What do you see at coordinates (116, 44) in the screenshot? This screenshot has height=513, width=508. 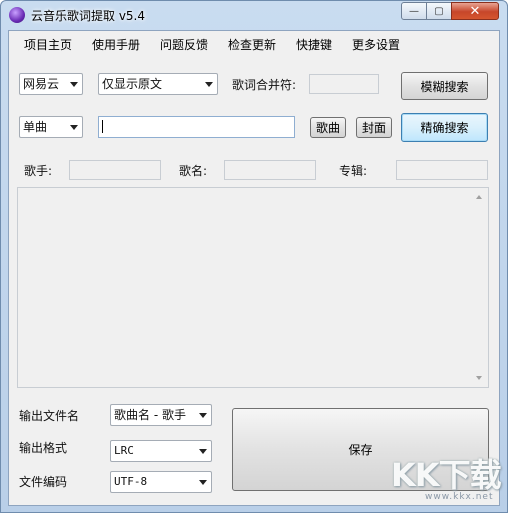 I see `menu-item-manual: 使用手册` at bounding box center [116, 44].